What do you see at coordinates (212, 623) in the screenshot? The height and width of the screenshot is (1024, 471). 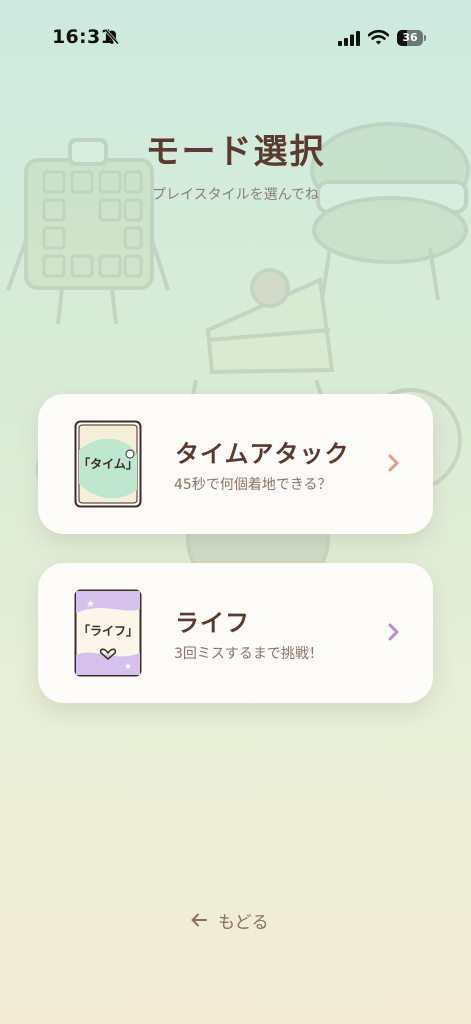 I see `mode-title-life: ライフ` at bounding box center [212, 623].